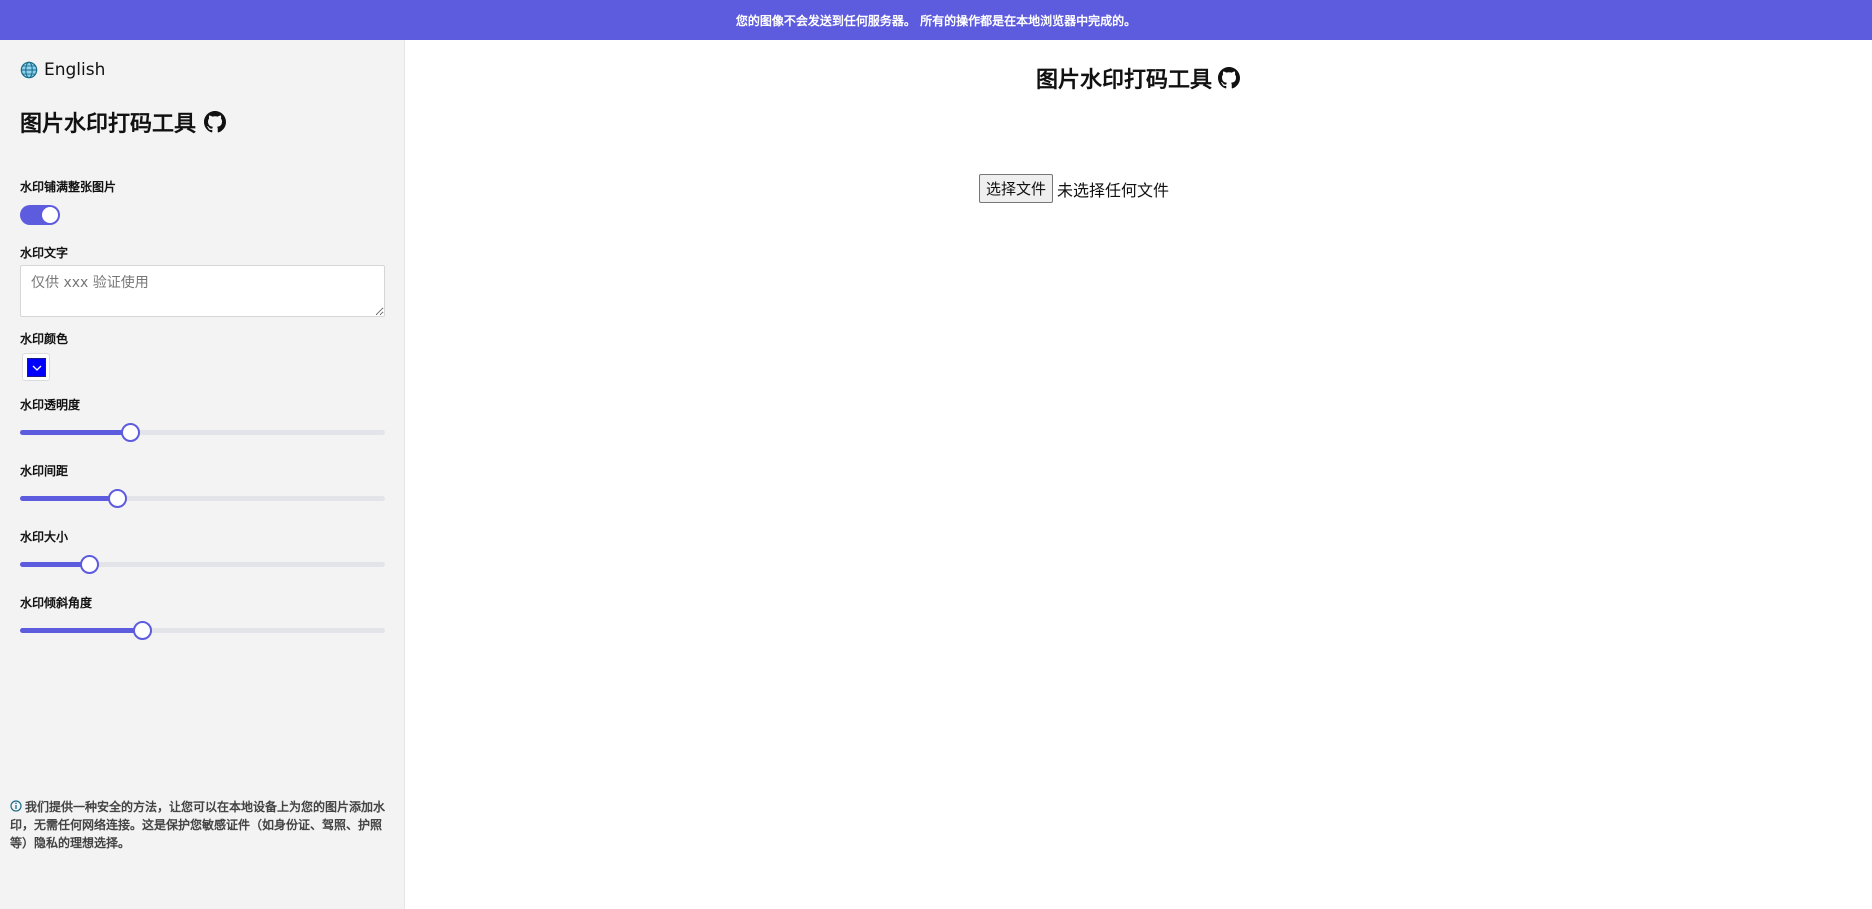 The width and height of the screenshot is (1872, 909). Describe the element at coordinates (68, 187) in the screenshot. I see `tile-label: 水印铺满整张图片` at that location.